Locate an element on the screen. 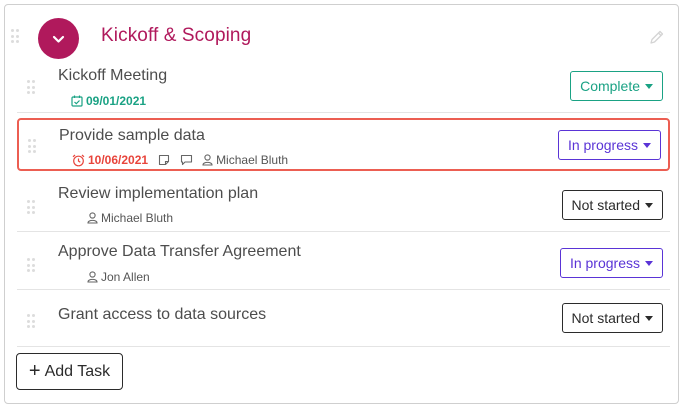 The height and width of the screenshot is (408, 683). task-row: Grant access to data sources Not started is located at coordinates (343, 318).